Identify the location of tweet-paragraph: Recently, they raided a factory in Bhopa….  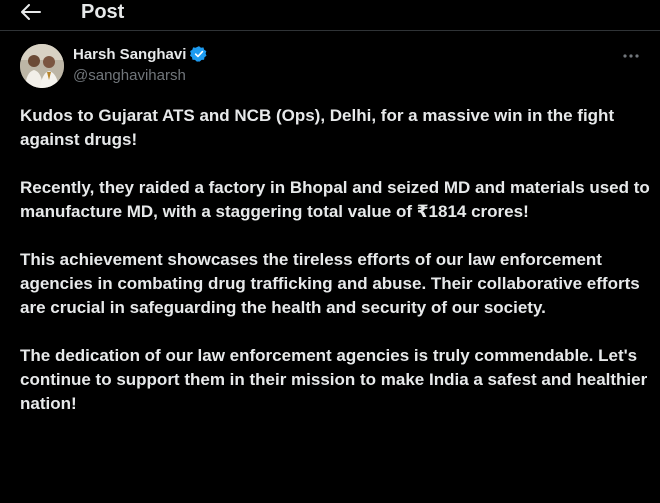
(335, 199).